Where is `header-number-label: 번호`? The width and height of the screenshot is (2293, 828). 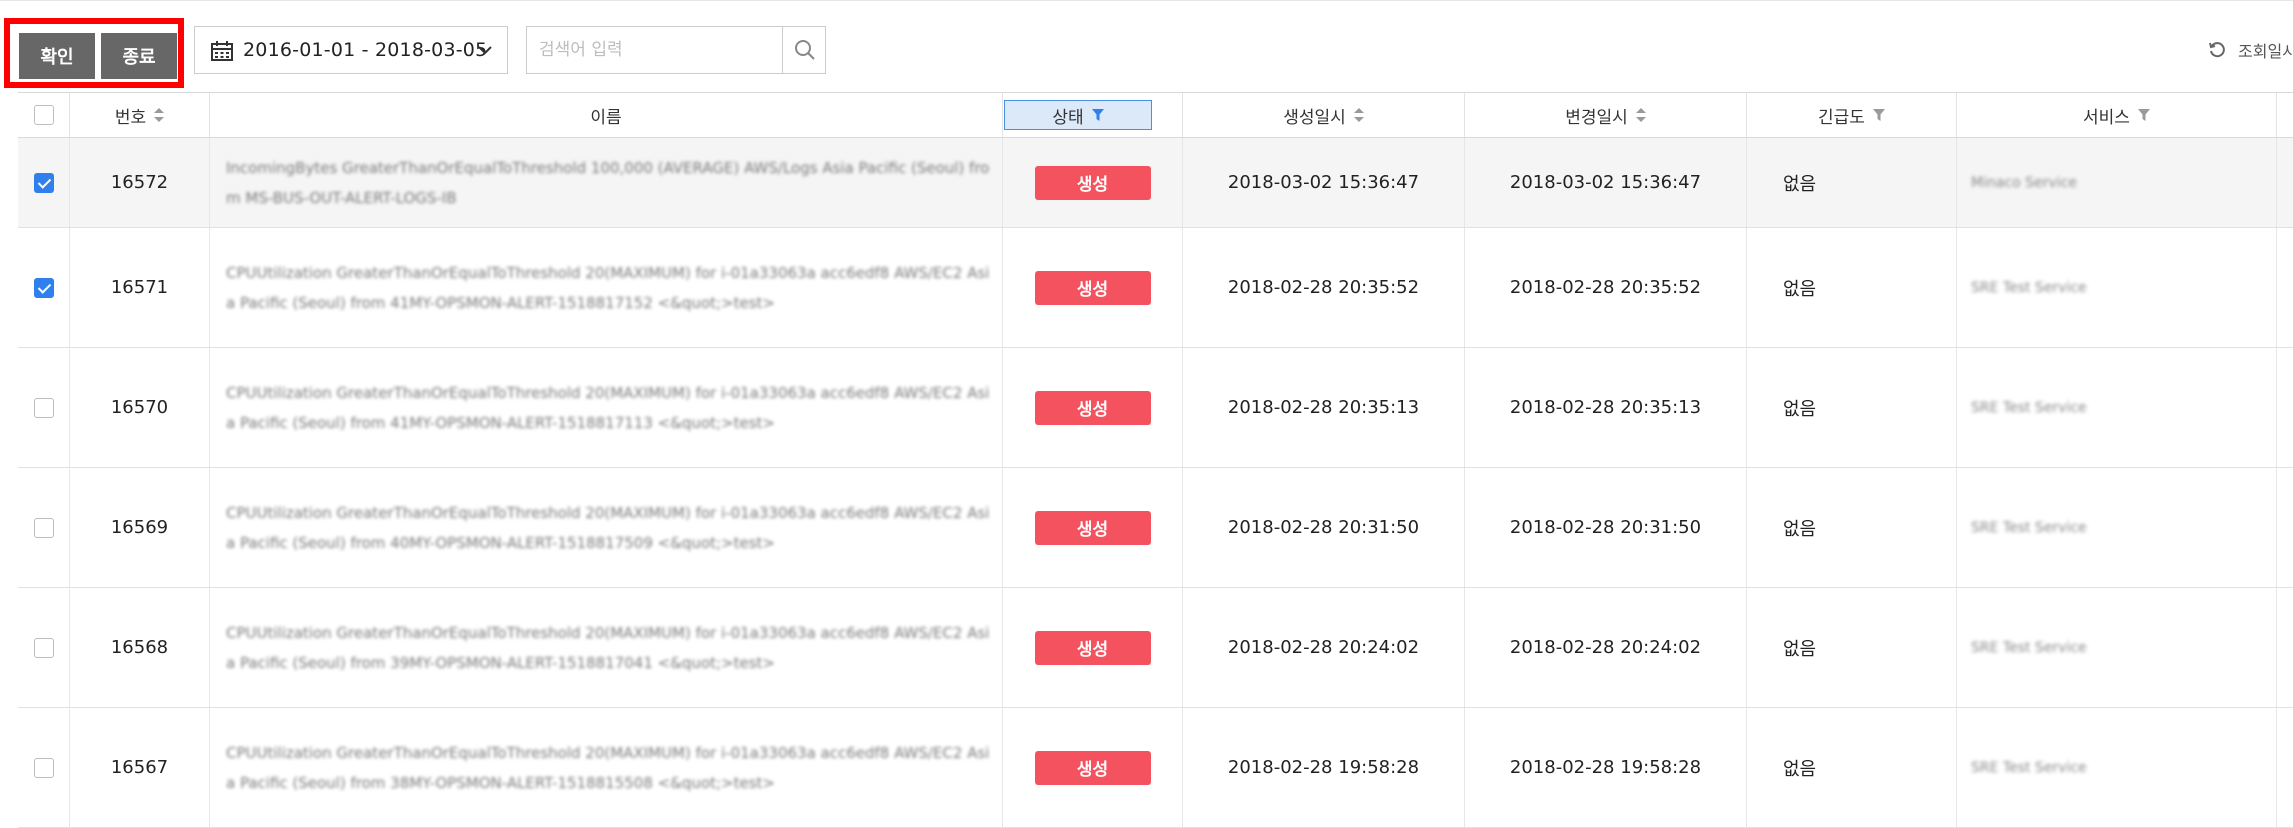
header-number-label: 번호 is located at coordinates (130, 117).